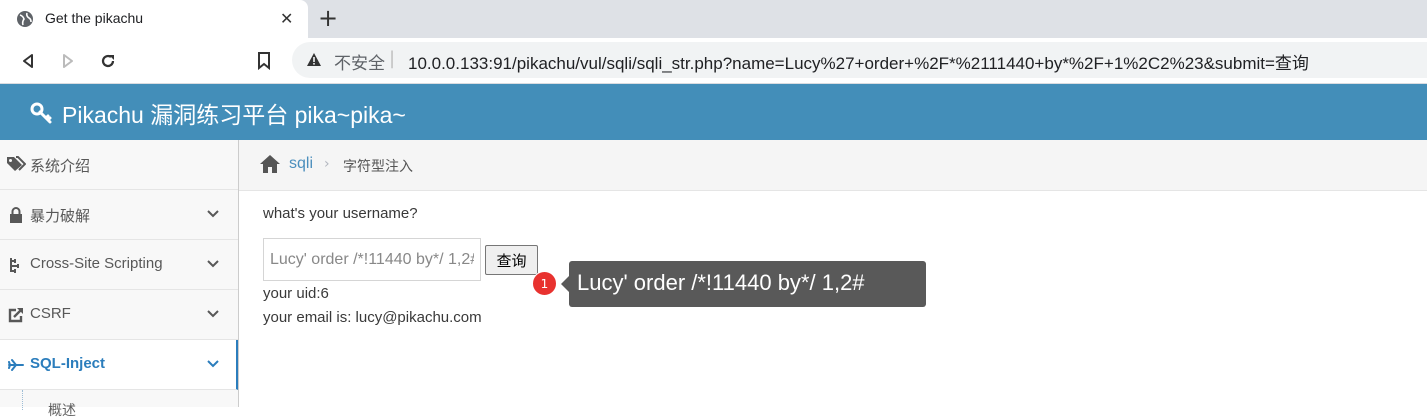  What do you see at coordinates (544, 283) in the screenshot?
I see `annotation-badge: 1` at bounding box center [544, 283].